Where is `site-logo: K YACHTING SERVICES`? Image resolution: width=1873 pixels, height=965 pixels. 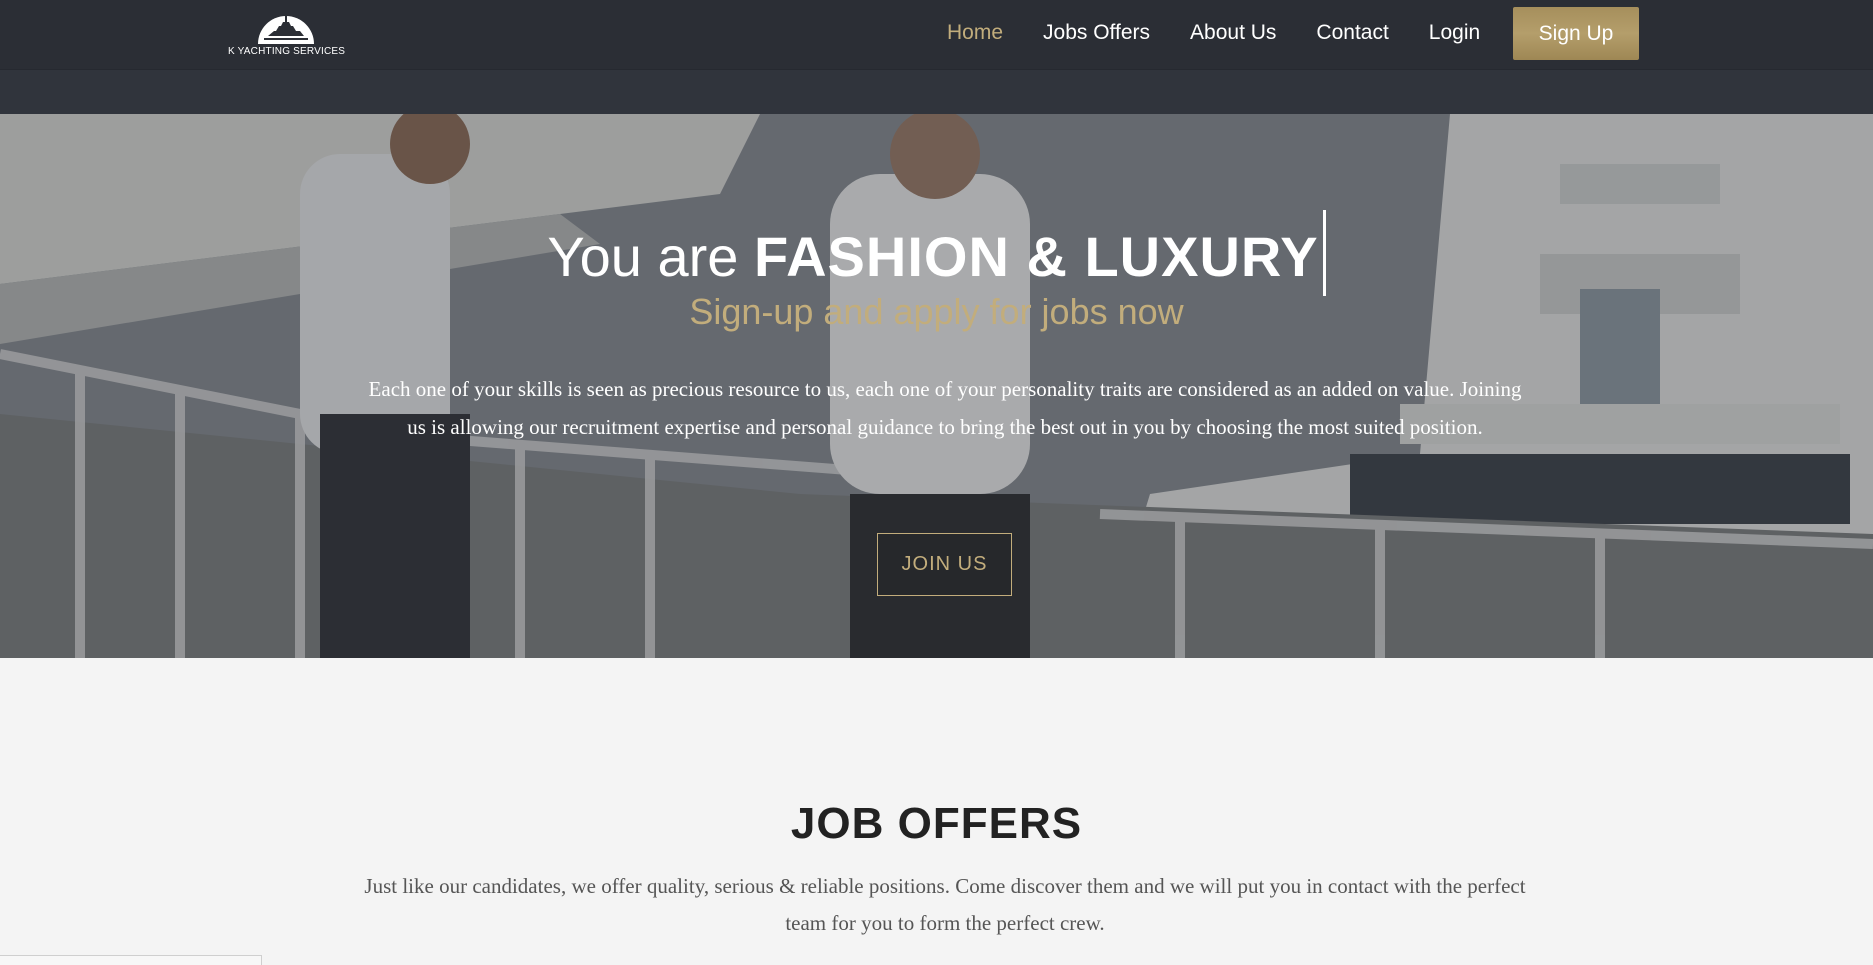 site-logo: K YACHTING SERVICES is located at coordinates (287, 33).